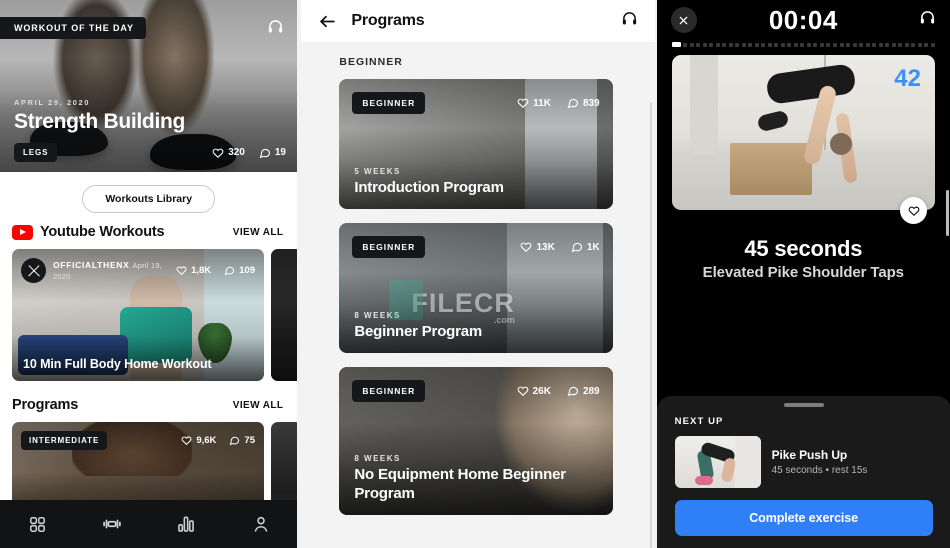 The image size is (950, 548). Describe the element at coordinates (476, 103) in the screenshot. I see `program-card-header: BEGINNER 11K 839` at that location.